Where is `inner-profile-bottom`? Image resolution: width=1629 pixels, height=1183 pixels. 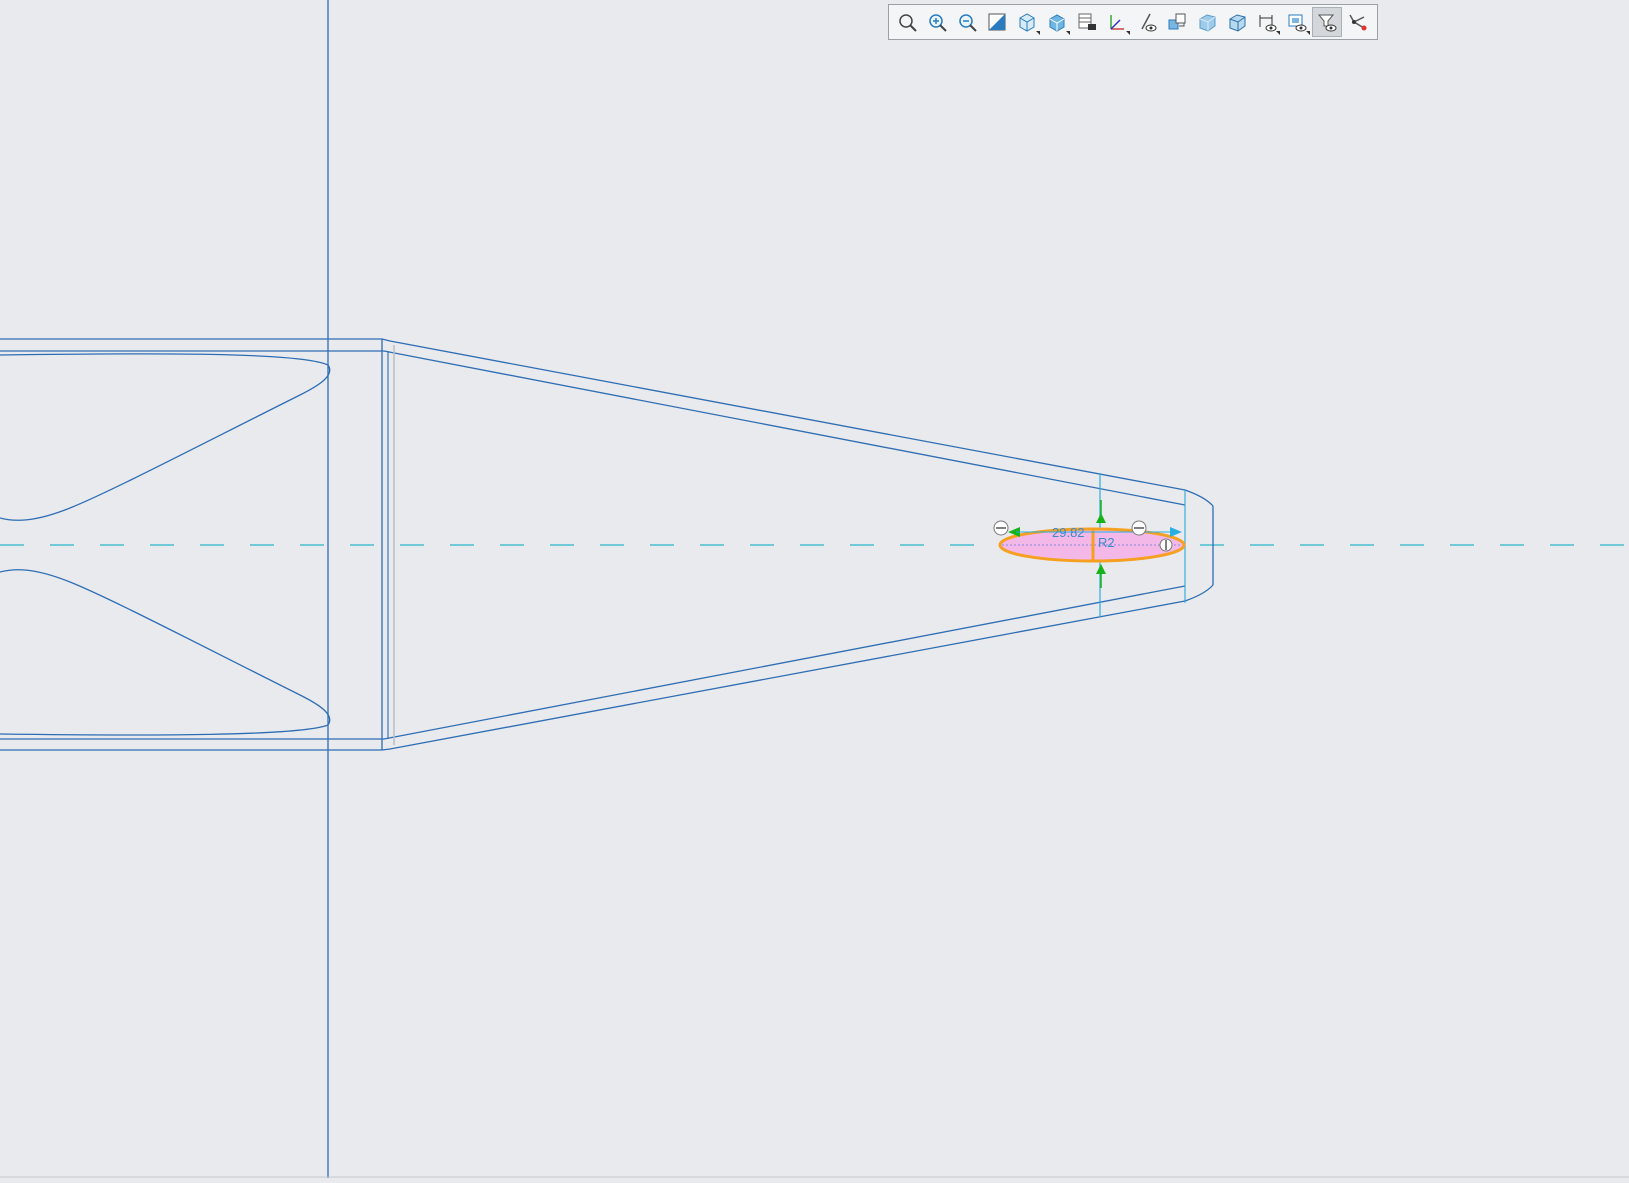
inner-profile-bottom is located at coordinates (593, 662).